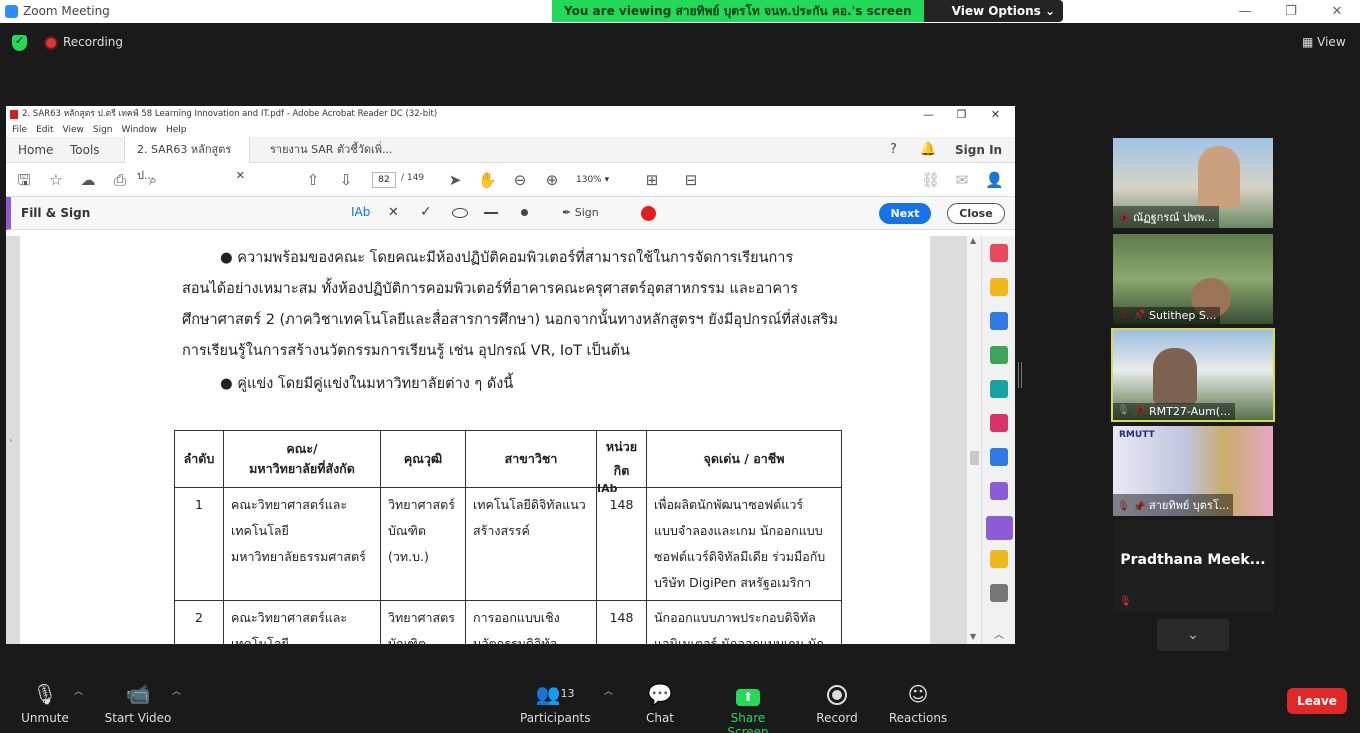 The width and height of the screenshot is (1360, 733). What do you see at coordinates (905, 213) in the screenshot?
I see `next-button: Next` at bounding box center [905, 213].